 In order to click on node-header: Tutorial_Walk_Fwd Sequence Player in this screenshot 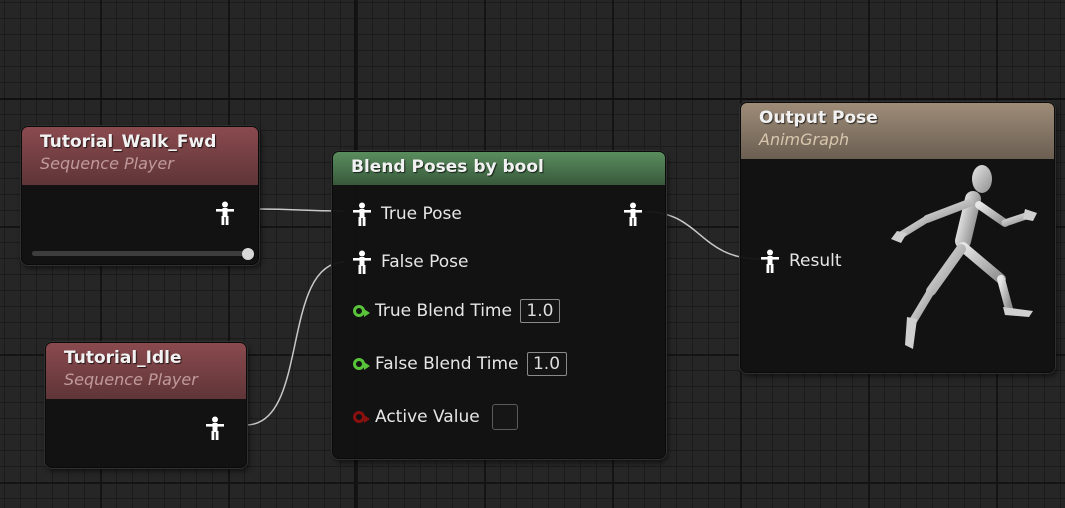, I will do `click(140, 156)`.